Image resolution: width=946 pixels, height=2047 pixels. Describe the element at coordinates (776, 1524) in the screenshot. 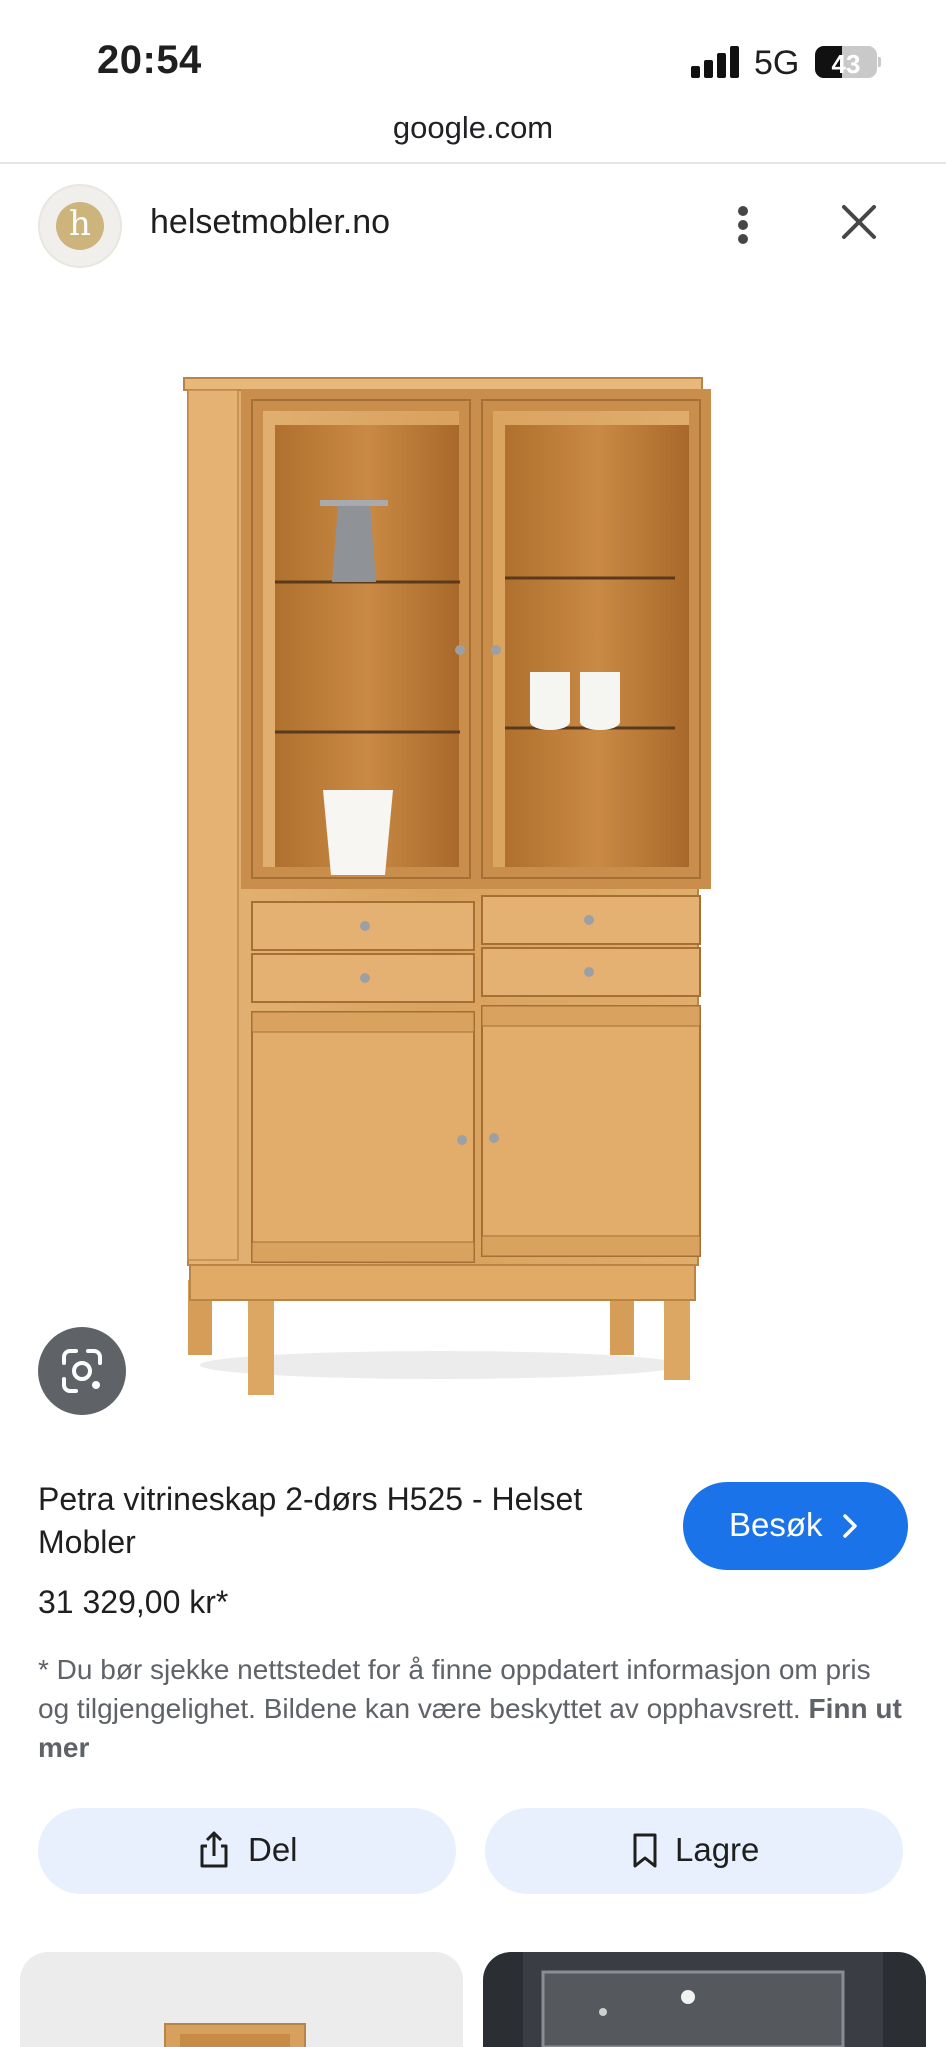

I see `visit-label: Besøk` at that location.